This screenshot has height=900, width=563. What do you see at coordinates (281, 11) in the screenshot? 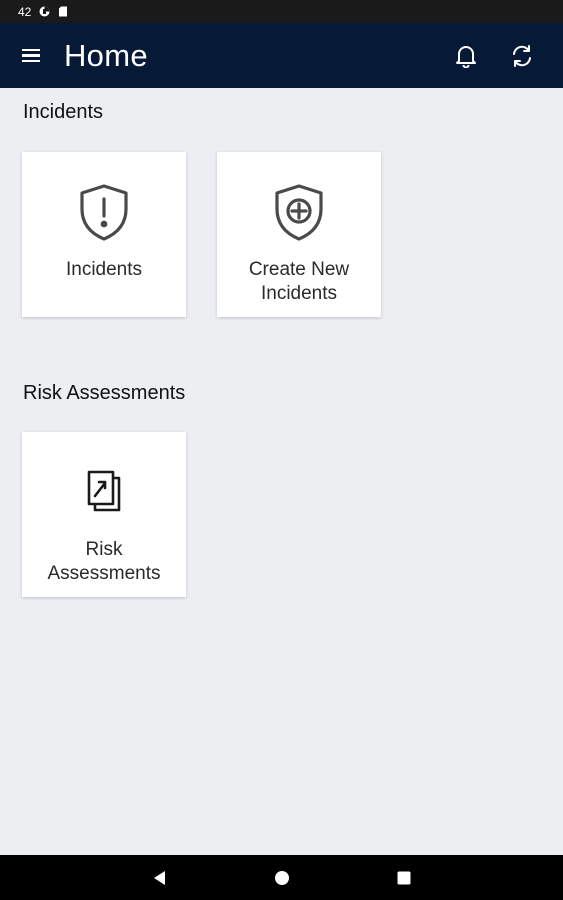
I see `status-bar: 42` at bounding box center [281, 11].